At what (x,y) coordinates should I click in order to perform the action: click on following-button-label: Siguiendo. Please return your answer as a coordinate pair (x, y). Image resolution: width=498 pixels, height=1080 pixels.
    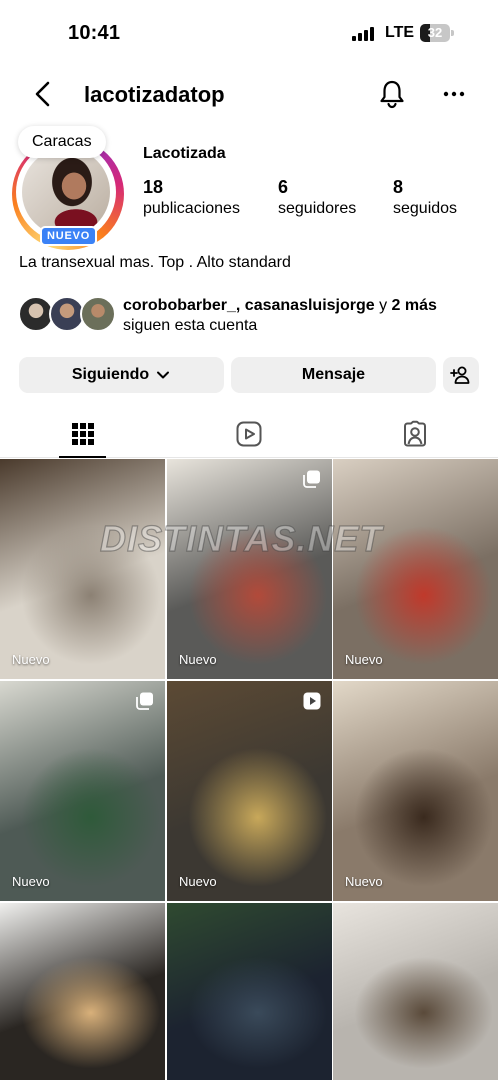
    Looking at the image, I should click on (110, 374).